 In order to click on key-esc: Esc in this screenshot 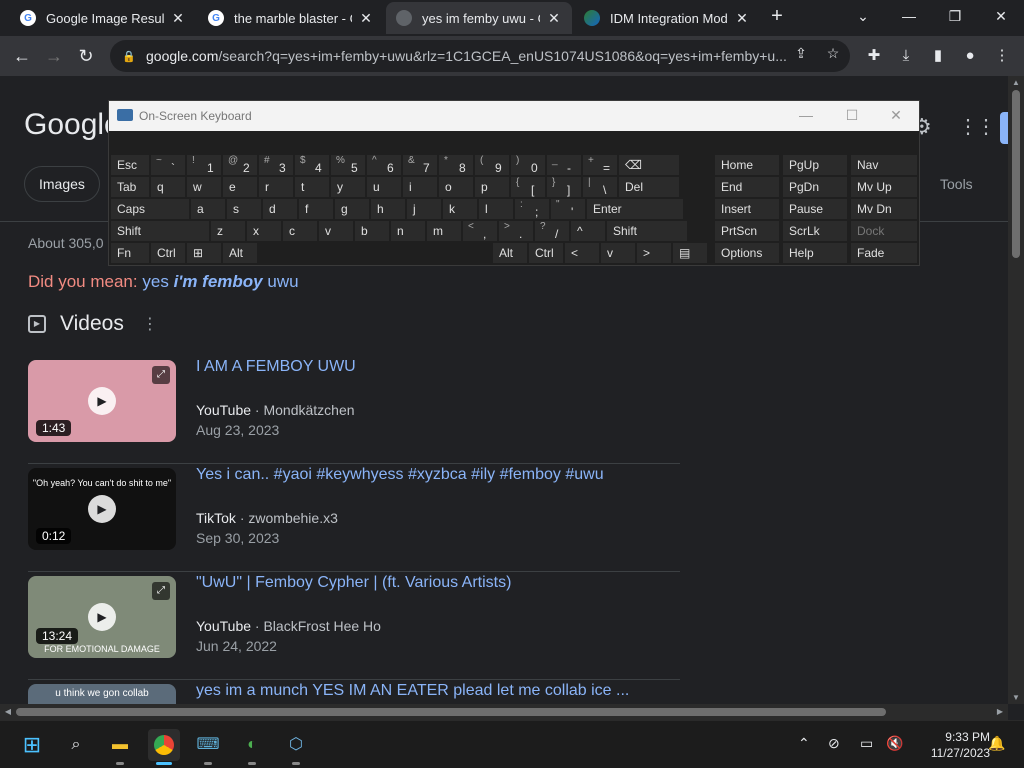, I will do `click(130, 165)`.